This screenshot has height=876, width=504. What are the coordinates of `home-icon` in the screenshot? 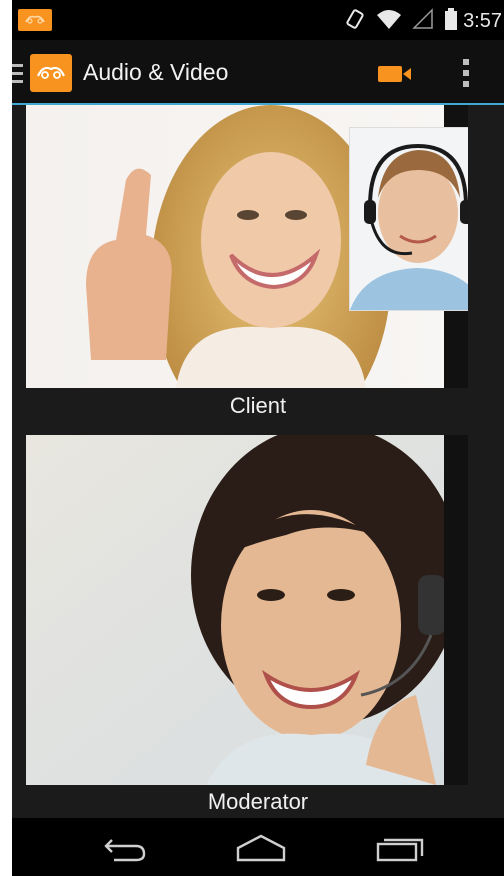 It's located at (261, 850).